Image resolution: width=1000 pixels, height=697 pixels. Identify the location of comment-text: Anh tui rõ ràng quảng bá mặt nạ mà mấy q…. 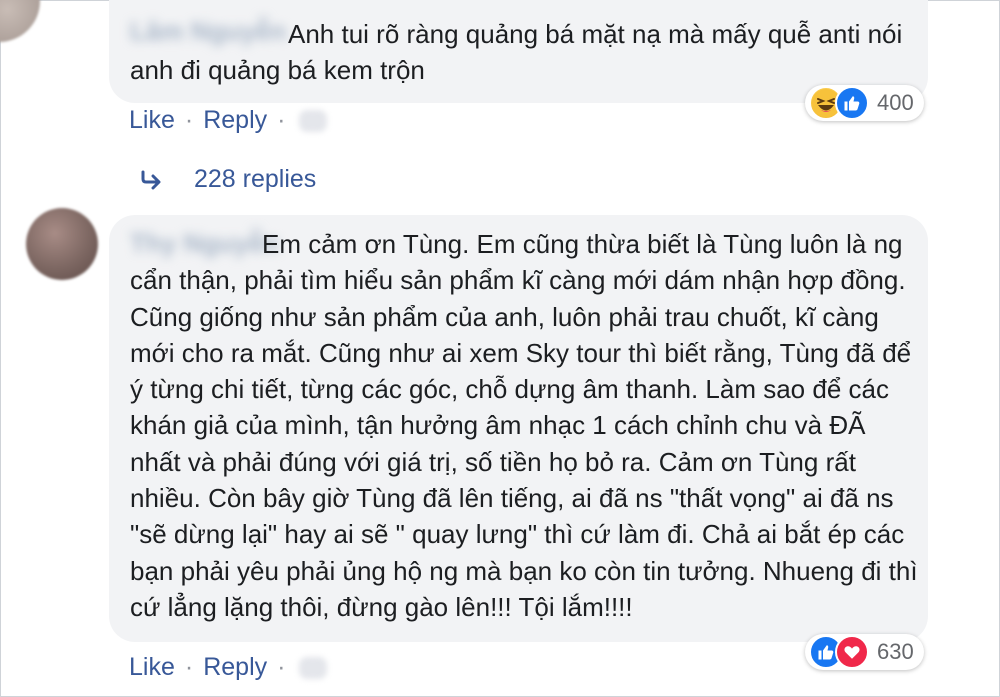
(516, 52).